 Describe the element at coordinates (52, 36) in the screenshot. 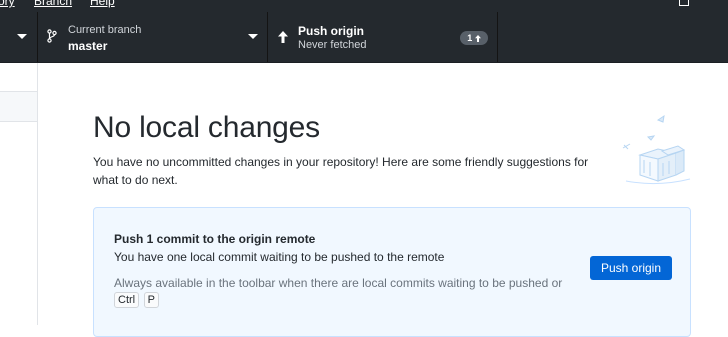

I see `git-branch-icon` at that location.